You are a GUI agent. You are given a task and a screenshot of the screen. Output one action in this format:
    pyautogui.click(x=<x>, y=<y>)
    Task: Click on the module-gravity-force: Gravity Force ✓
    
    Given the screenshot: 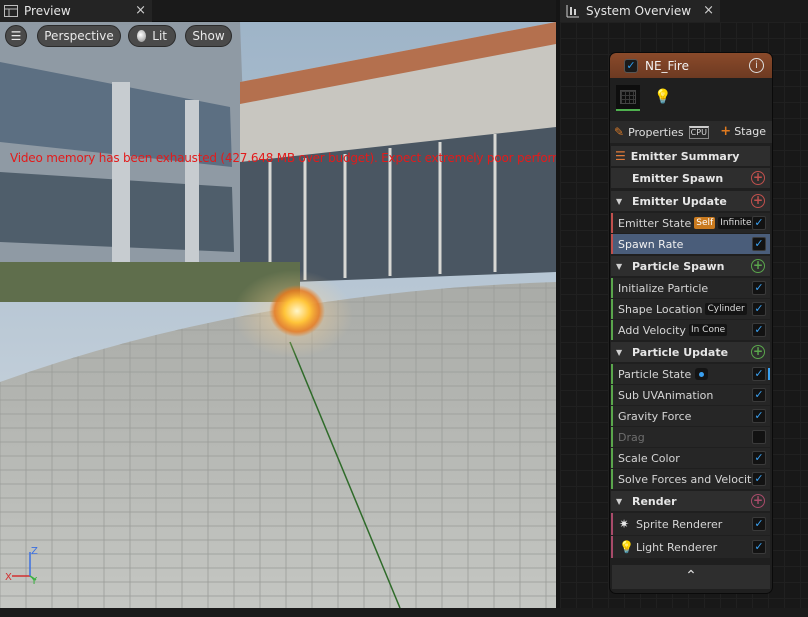 What is the action you would take?
    pyautogui.click(x=690, y=416)
    